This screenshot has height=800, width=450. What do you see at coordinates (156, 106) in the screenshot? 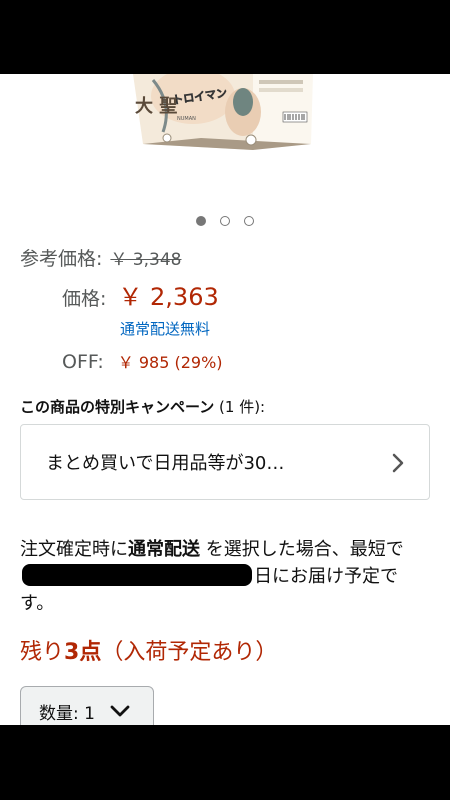
I see `box-side-text: 大 聖` at bounding box center [156, 106].